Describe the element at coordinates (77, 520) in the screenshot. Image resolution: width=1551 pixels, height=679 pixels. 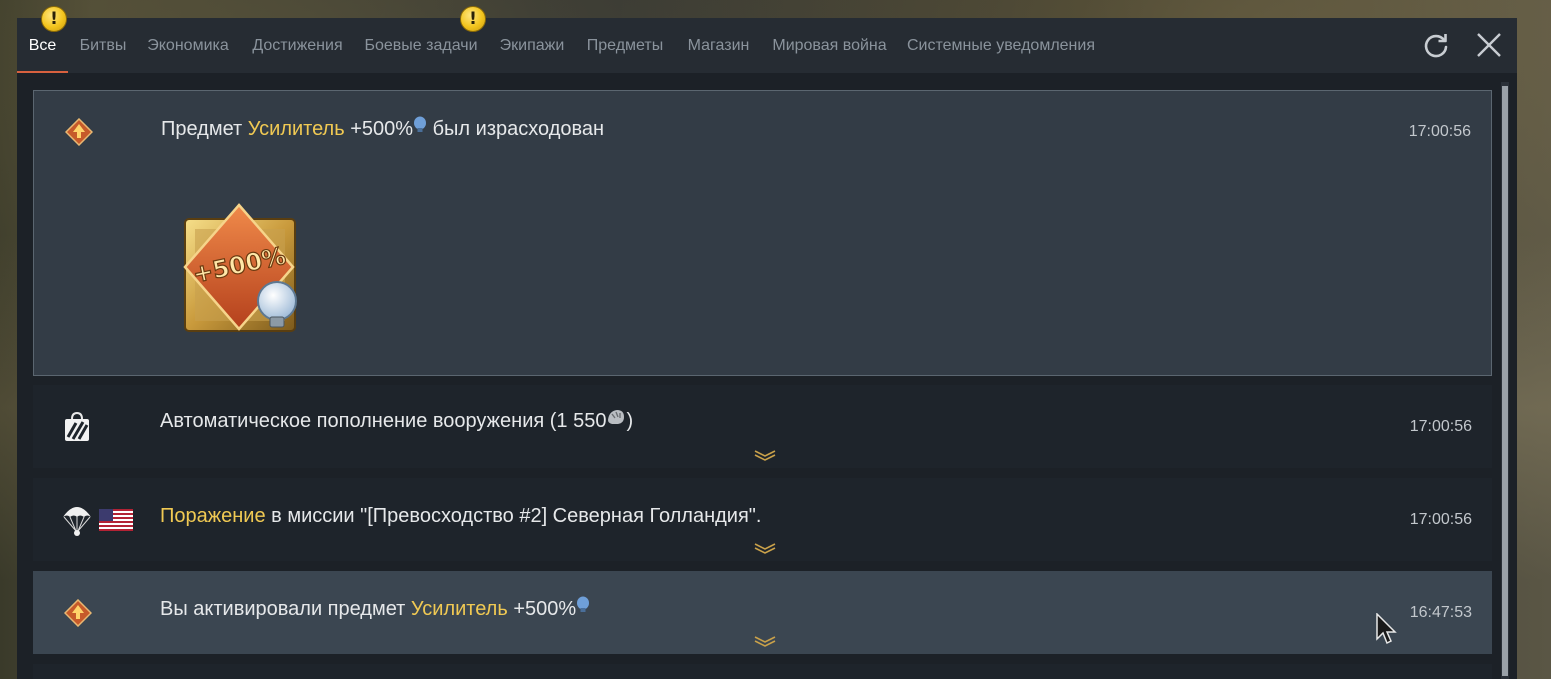
I see `parachute-icon` at that location.